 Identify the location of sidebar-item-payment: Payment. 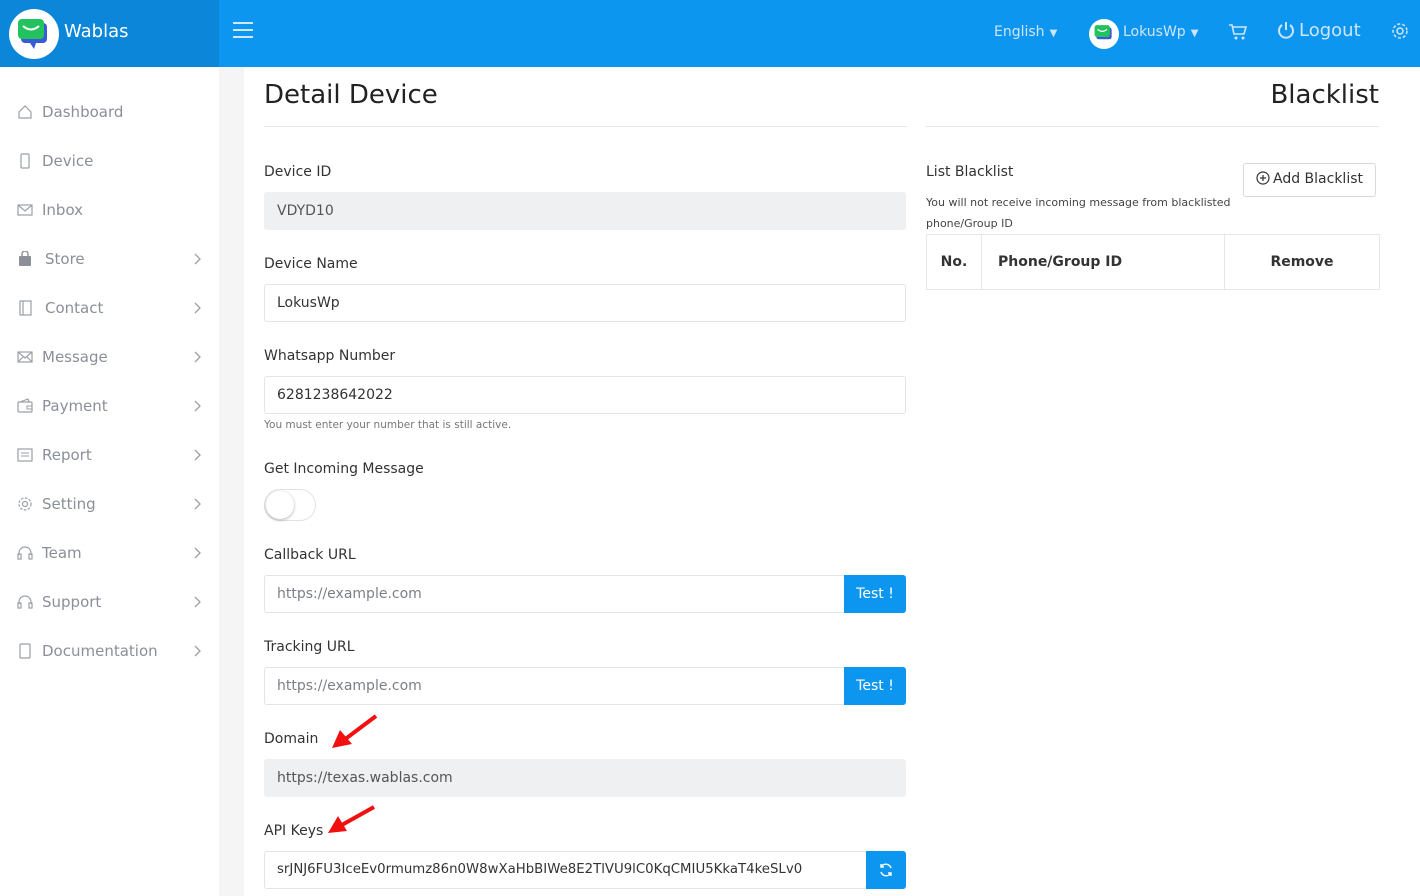
(109, 406).